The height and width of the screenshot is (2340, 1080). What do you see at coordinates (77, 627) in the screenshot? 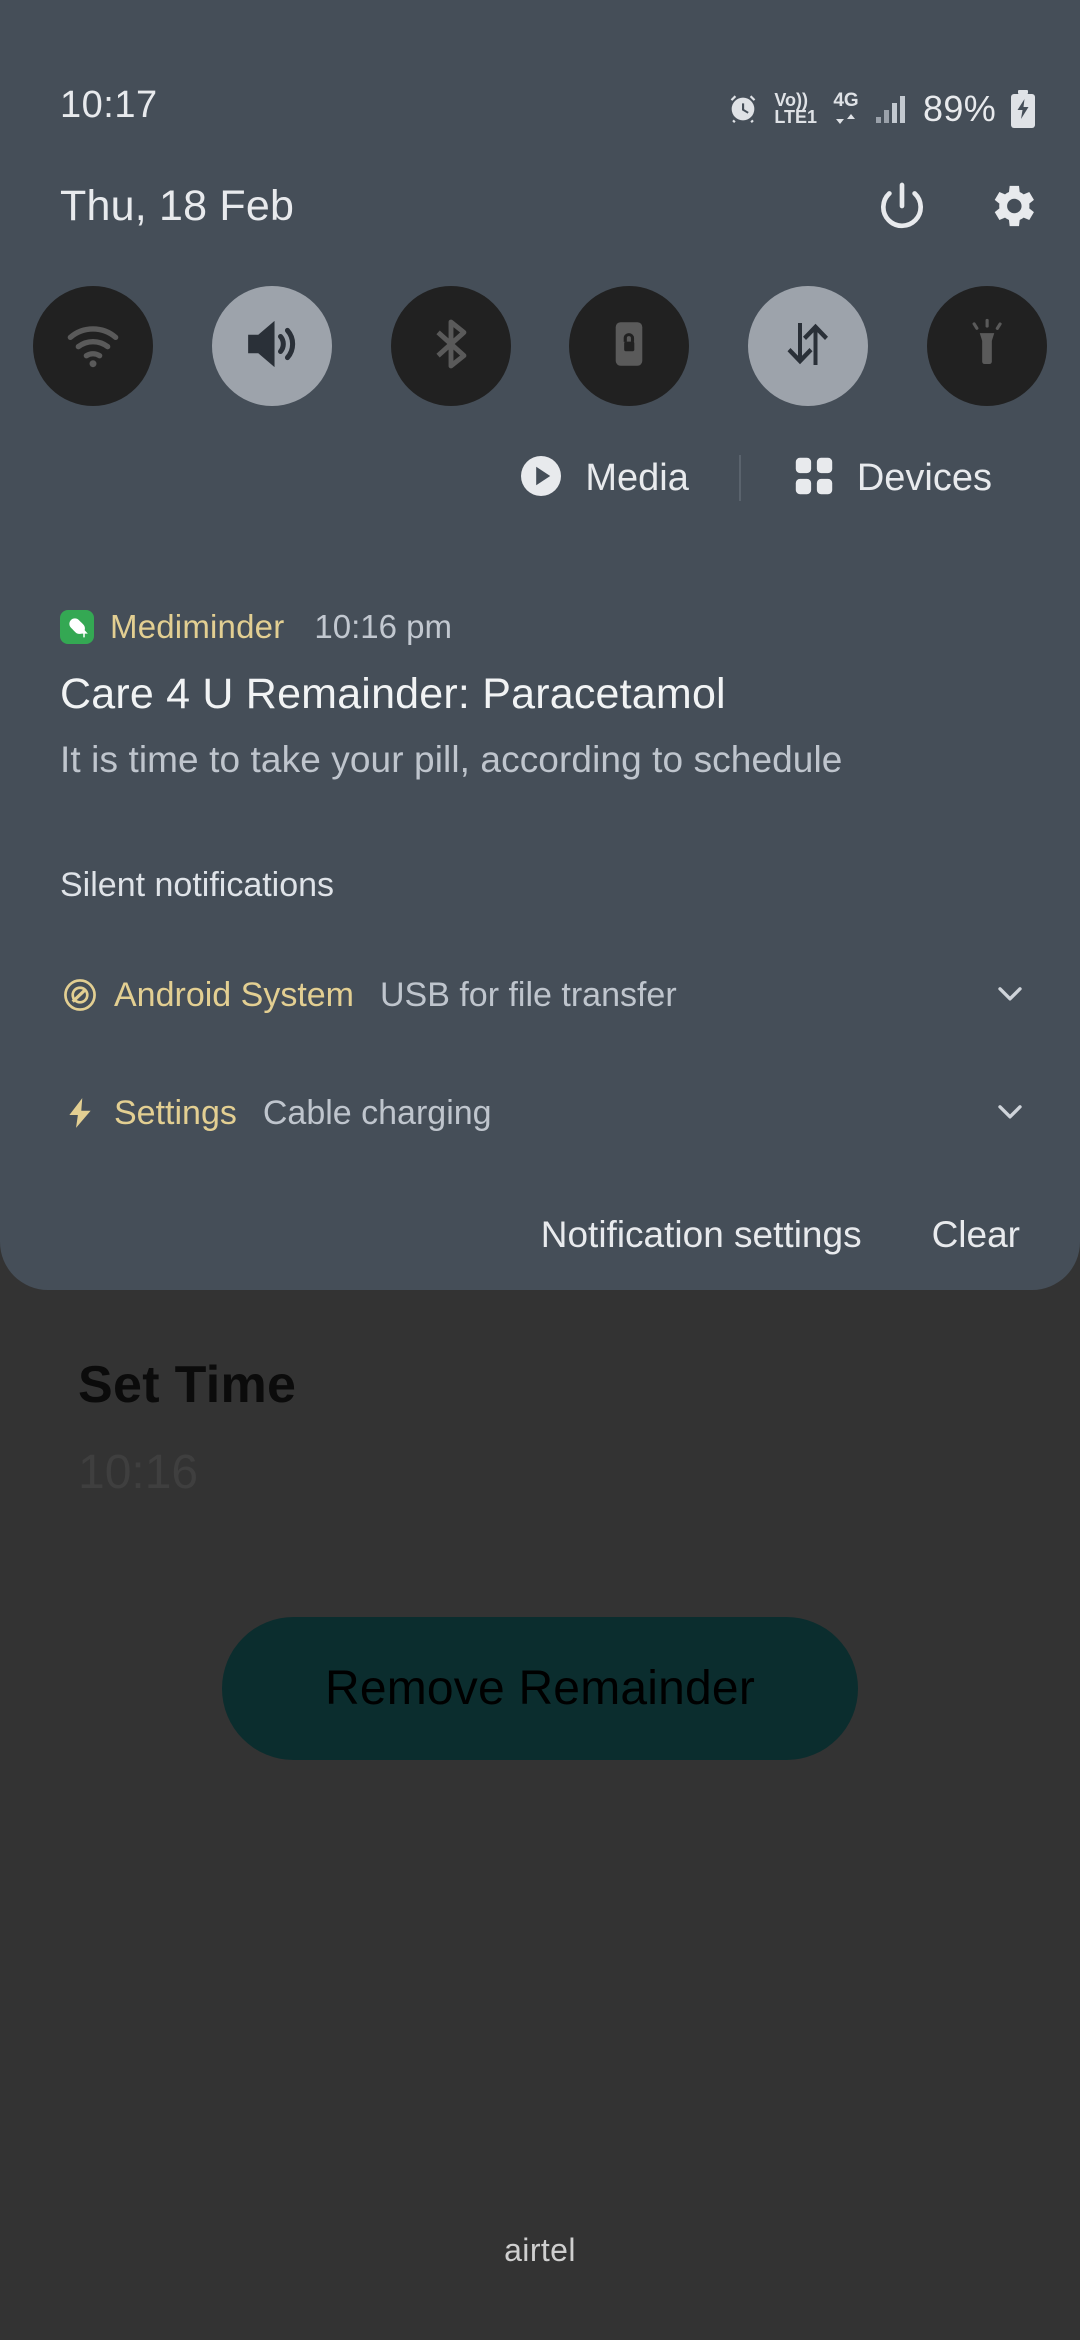
I see `pill-icon` at bounding box center [77, 627].